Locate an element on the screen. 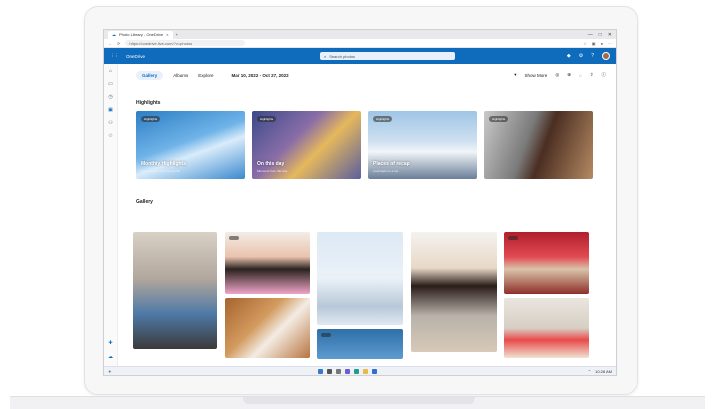  minimize-button: — is located at coordinates (590, 35).